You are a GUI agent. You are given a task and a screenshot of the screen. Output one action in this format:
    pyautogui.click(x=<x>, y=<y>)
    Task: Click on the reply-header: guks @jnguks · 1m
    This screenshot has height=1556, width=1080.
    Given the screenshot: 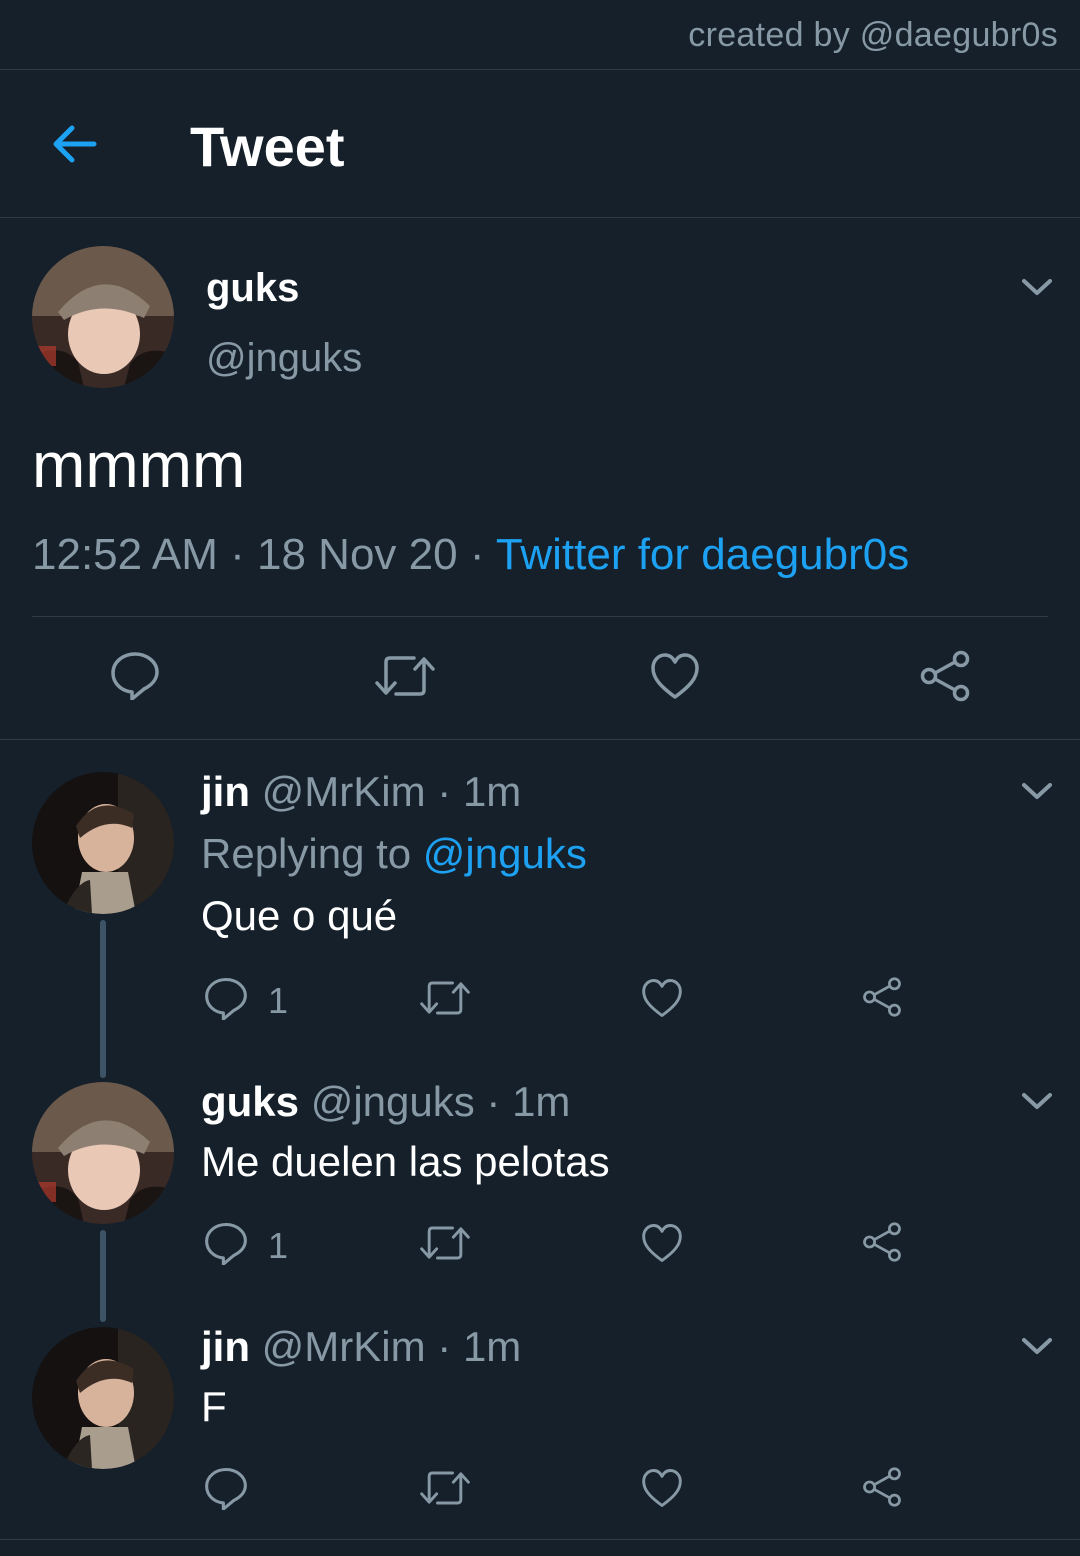 What is the action you would take?
    pyautogui.click(x=385, y=1102)
    